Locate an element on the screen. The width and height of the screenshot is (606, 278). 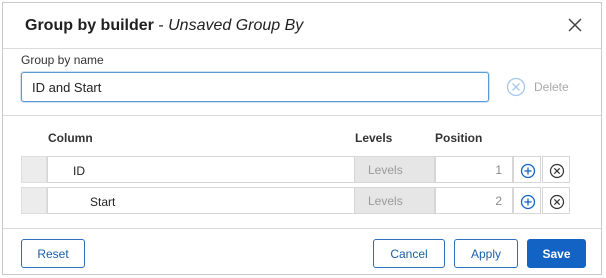
column-header-levels: Levels is located at coordinates (374, 138).